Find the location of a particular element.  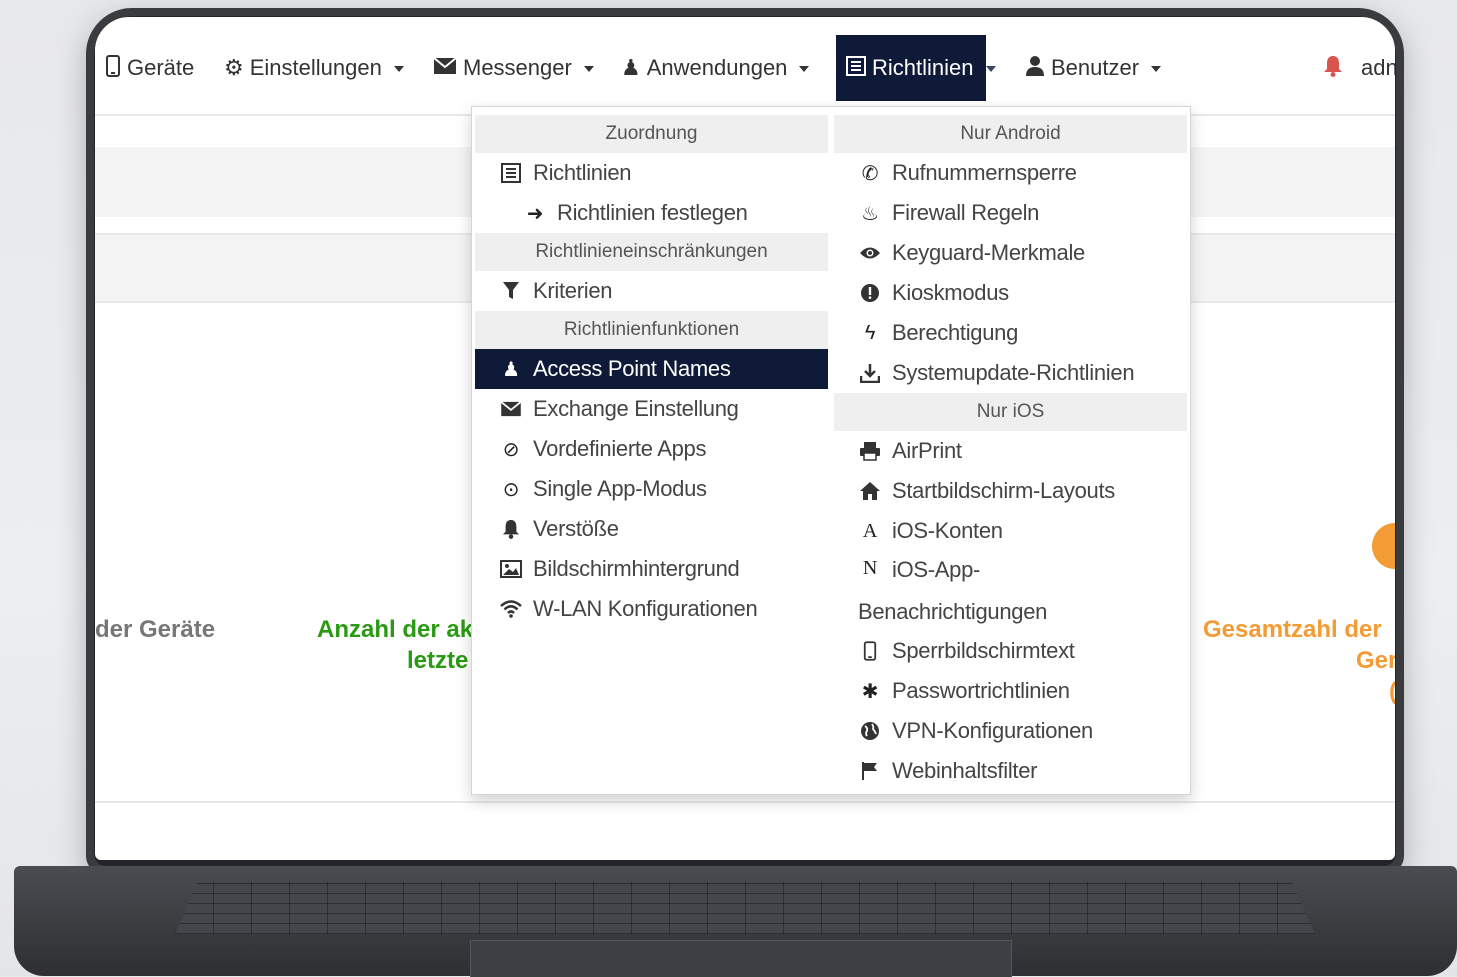

nav-messenger: Messenger is located at coordinates (513, 68).